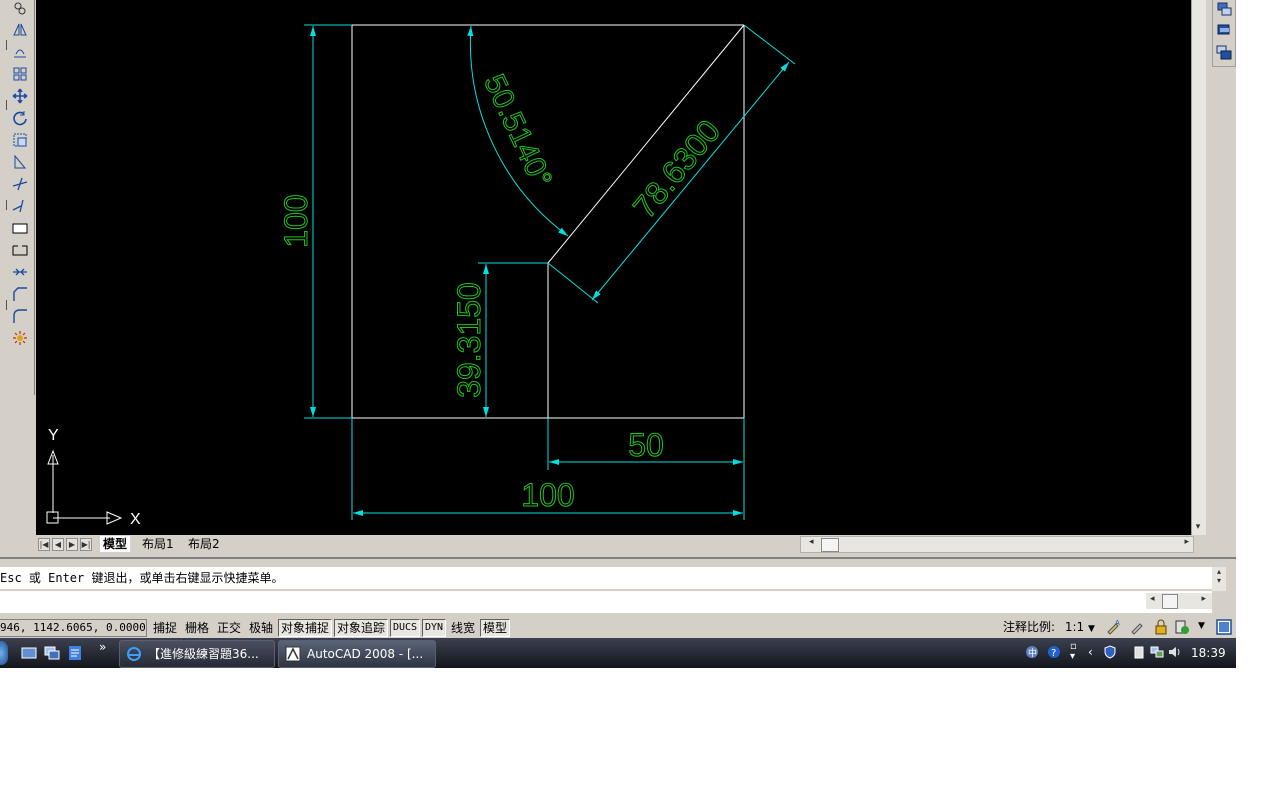  Describe the element at coordinates (1161, 627) in the screenshot. I see `lock-icon` at that location.